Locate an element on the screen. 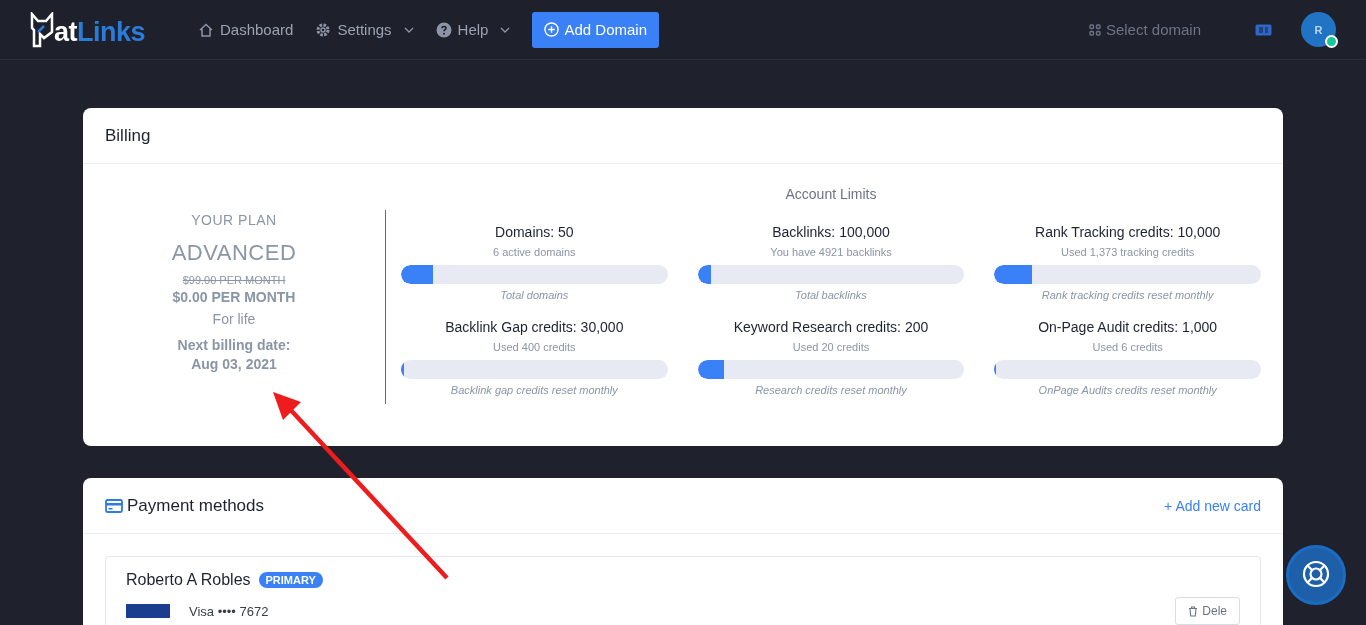 The width and height of the screenshot is (1366, 625). limit-title: On-Page Audit credits: 1,000 is located at coordinates (1128, 327).